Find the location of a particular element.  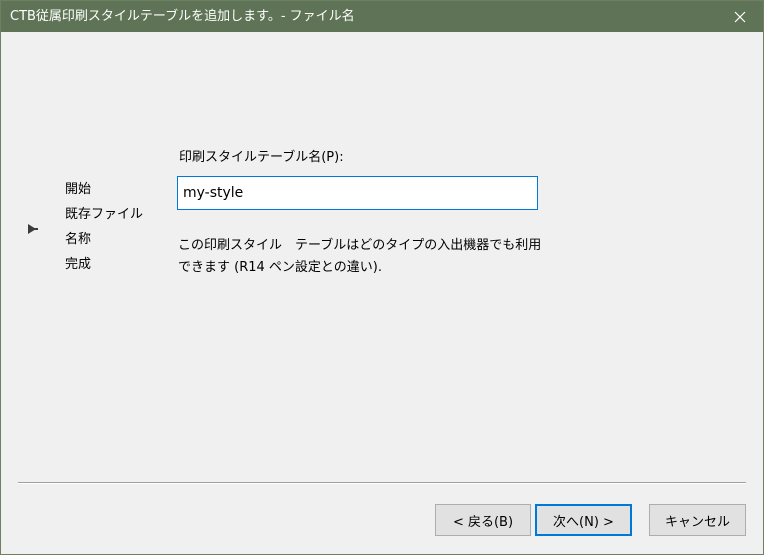

style-table-name-label: 印刷スタイルテーブル名(P): is located at coordinates (261, 157).